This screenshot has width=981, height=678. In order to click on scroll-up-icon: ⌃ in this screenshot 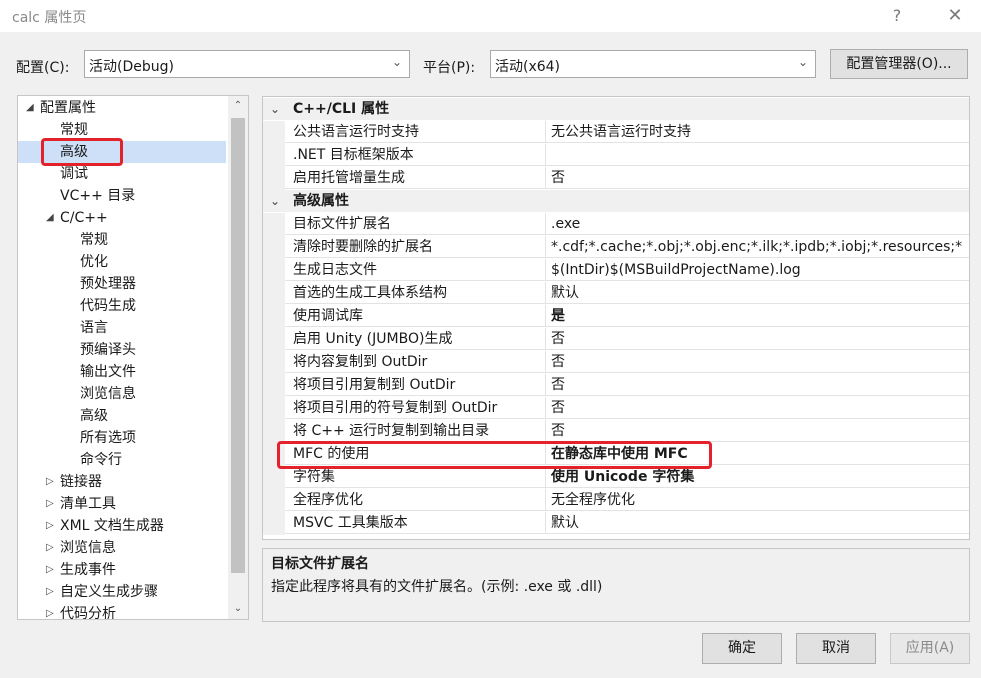, I will do `click(238, 106)`.